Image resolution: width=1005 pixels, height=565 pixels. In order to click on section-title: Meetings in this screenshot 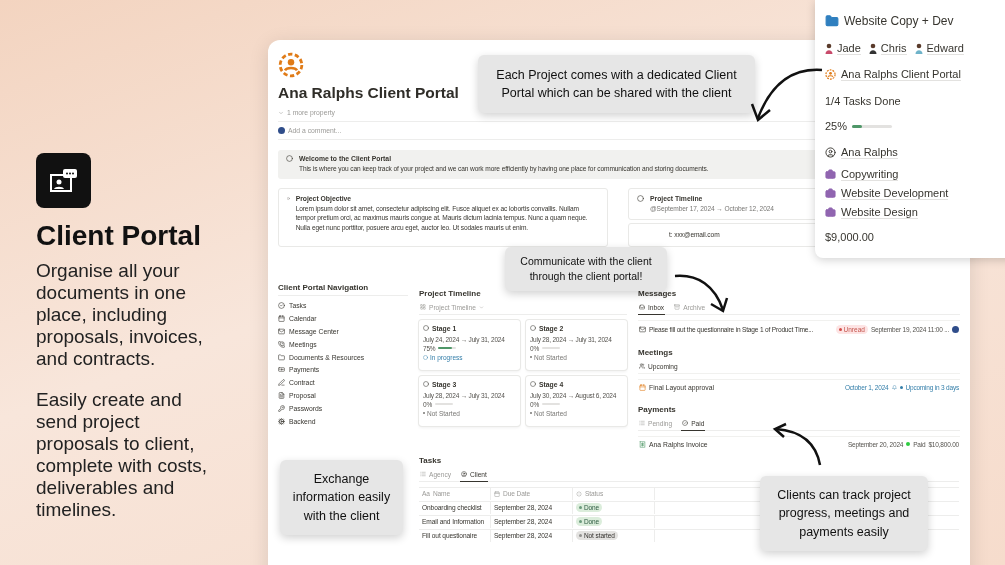, I will do `click(656, 352)`.